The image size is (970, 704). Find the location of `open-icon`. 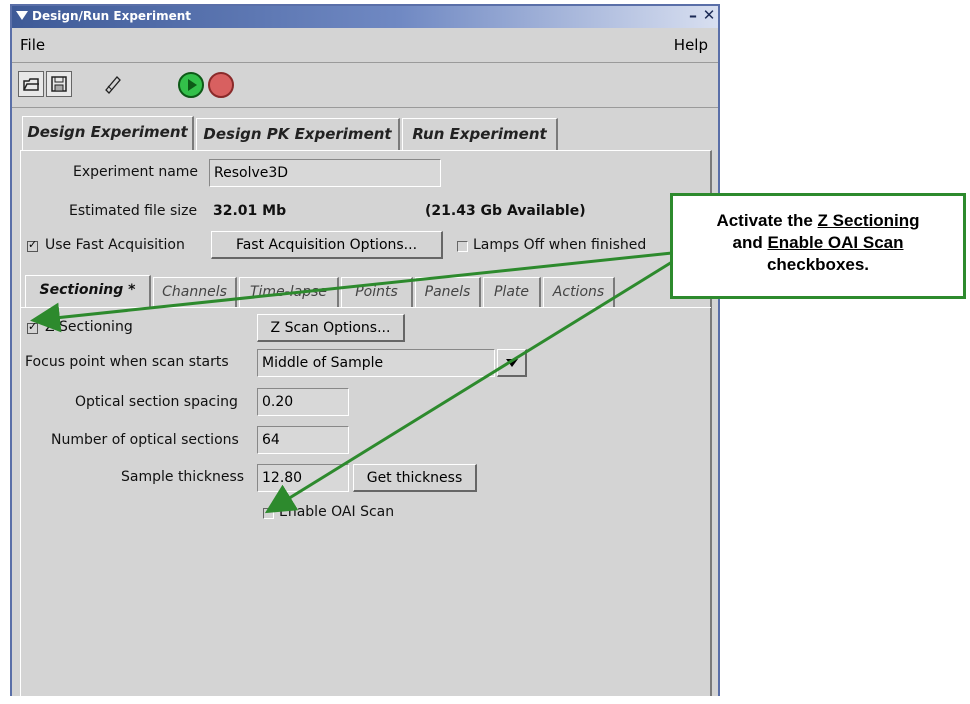

open-icon is located at coordinates (31, 84).